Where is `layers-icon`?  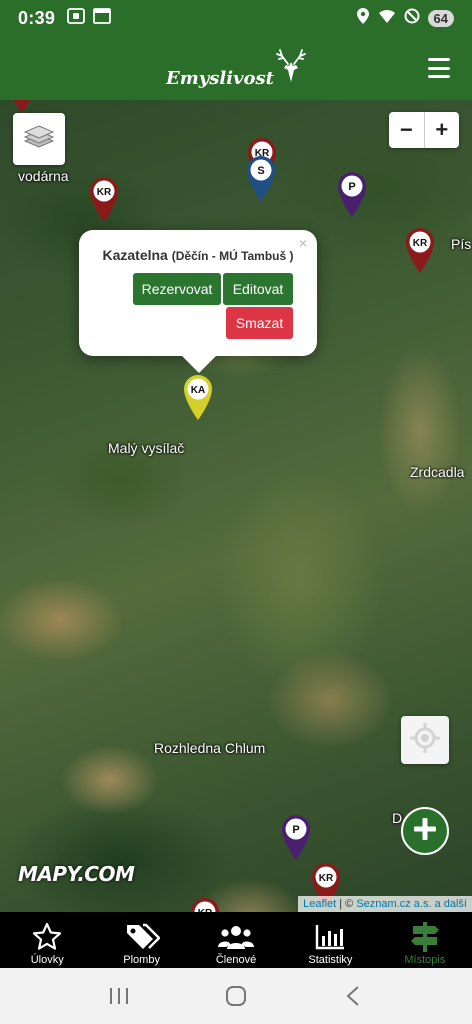 layers-icon is located at coordinates (39, 139).